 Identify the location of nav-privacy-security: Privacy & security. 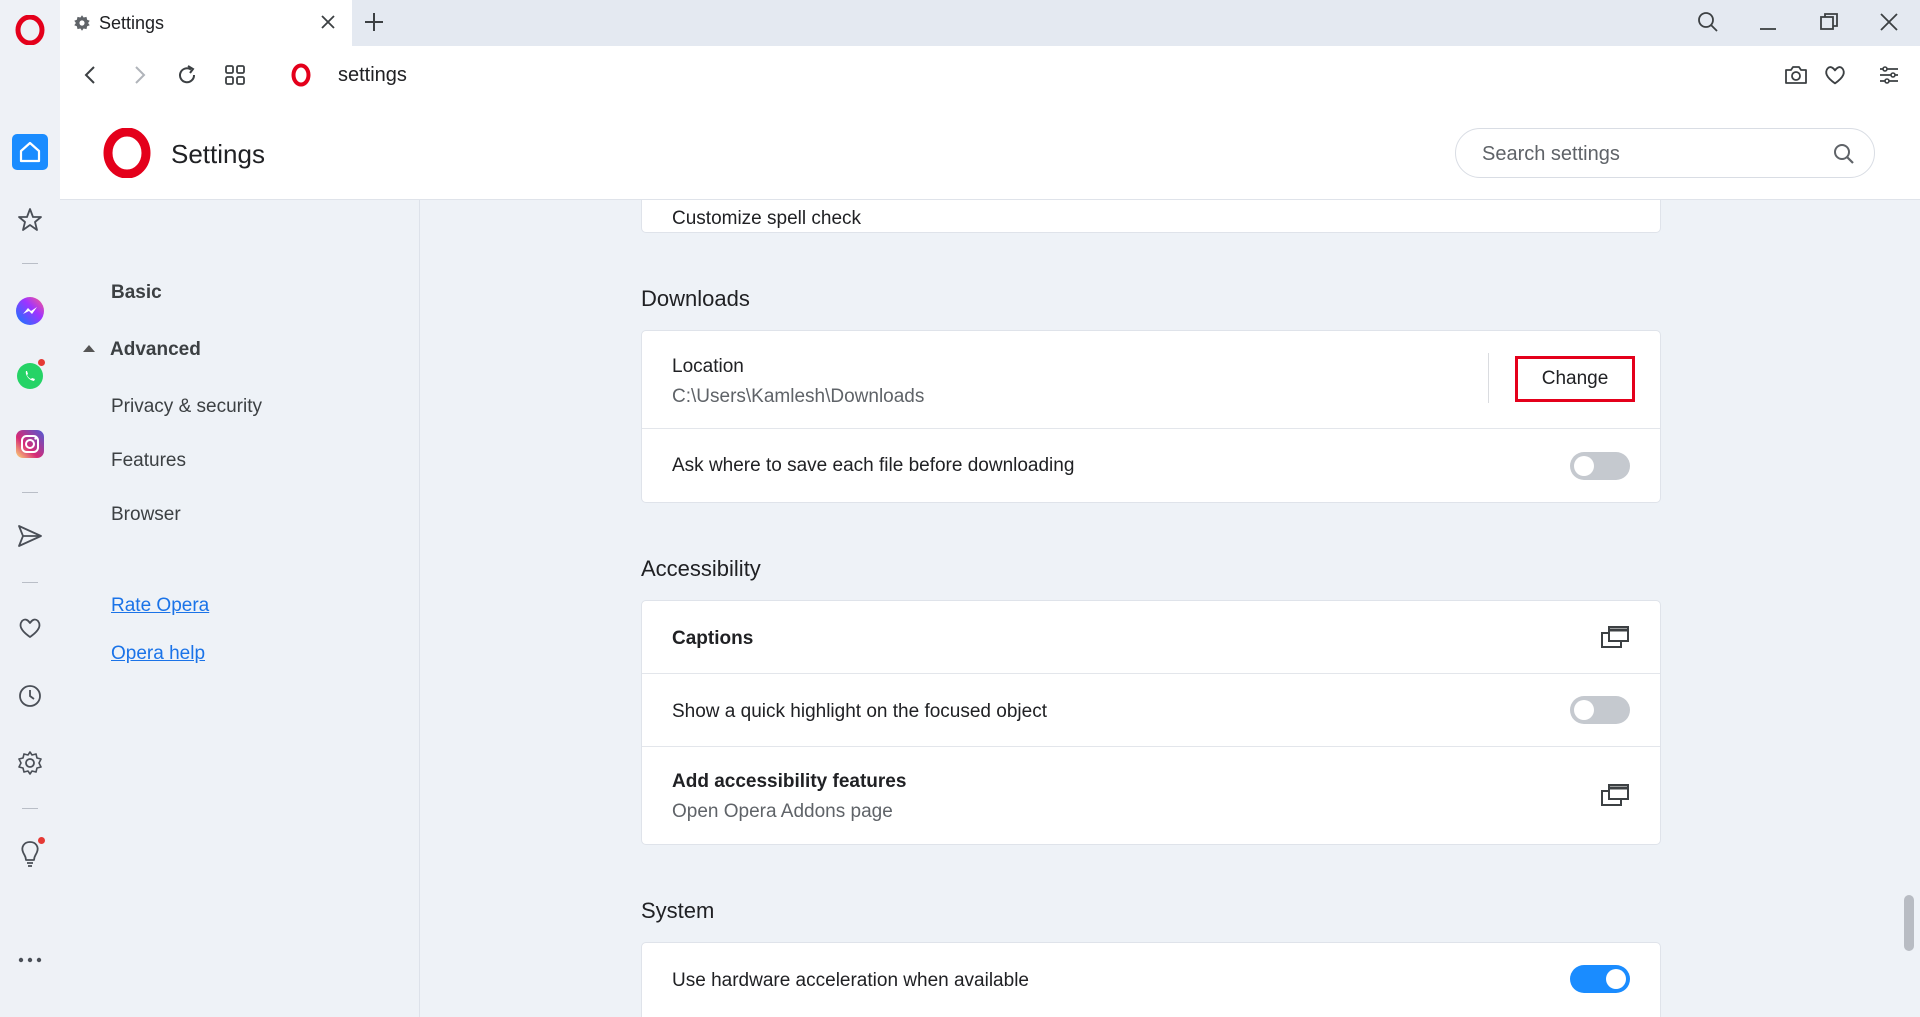
(186, 407).